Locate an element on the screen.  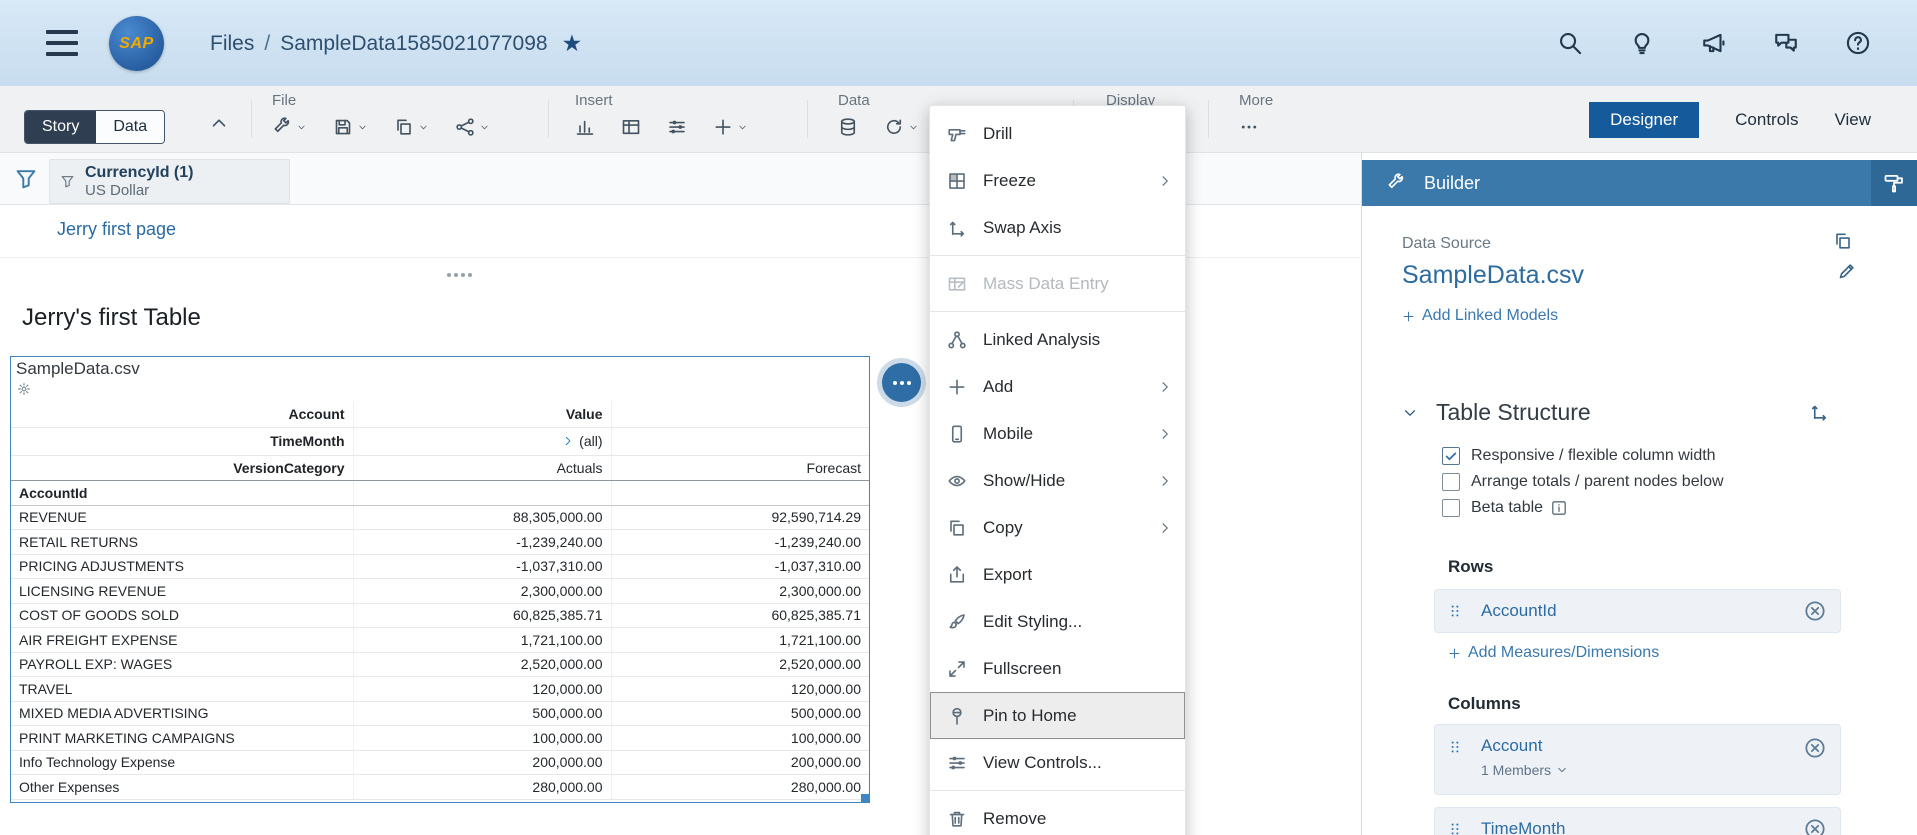
table-row: REVENUE 88,305,000.00 92,590,714.29 is located at coordinates (440, 517).